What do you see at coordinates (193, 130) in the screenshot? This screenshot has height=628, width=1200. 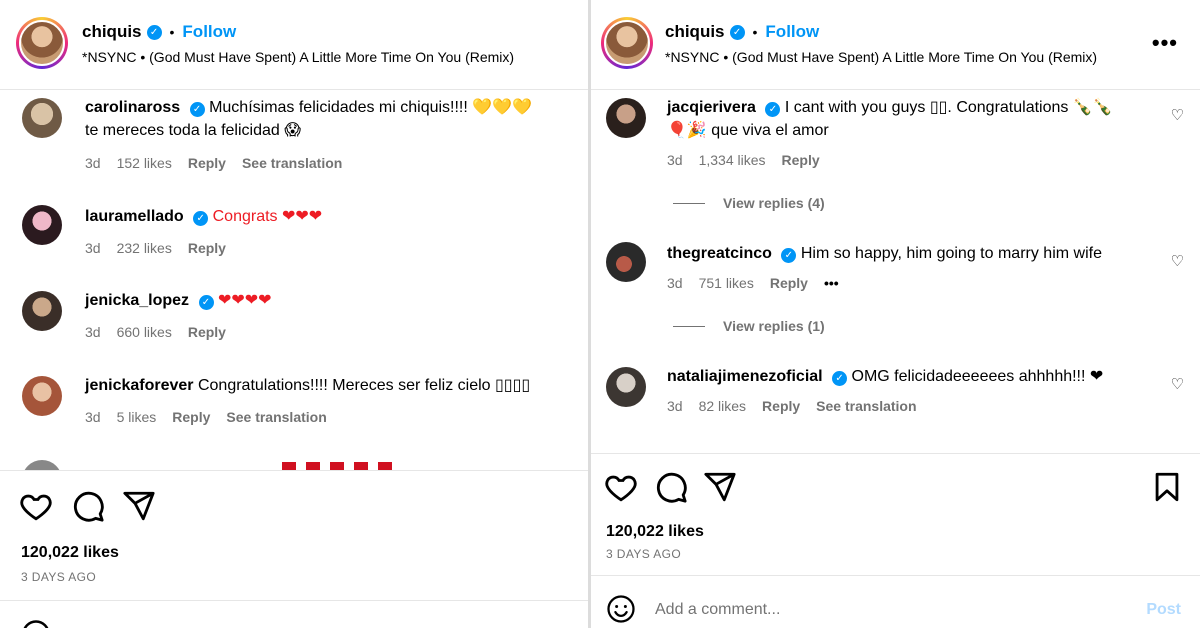 I see `comment-text-line2: te mereces toda la felicidad 😱` at bounding box center [193, 130].